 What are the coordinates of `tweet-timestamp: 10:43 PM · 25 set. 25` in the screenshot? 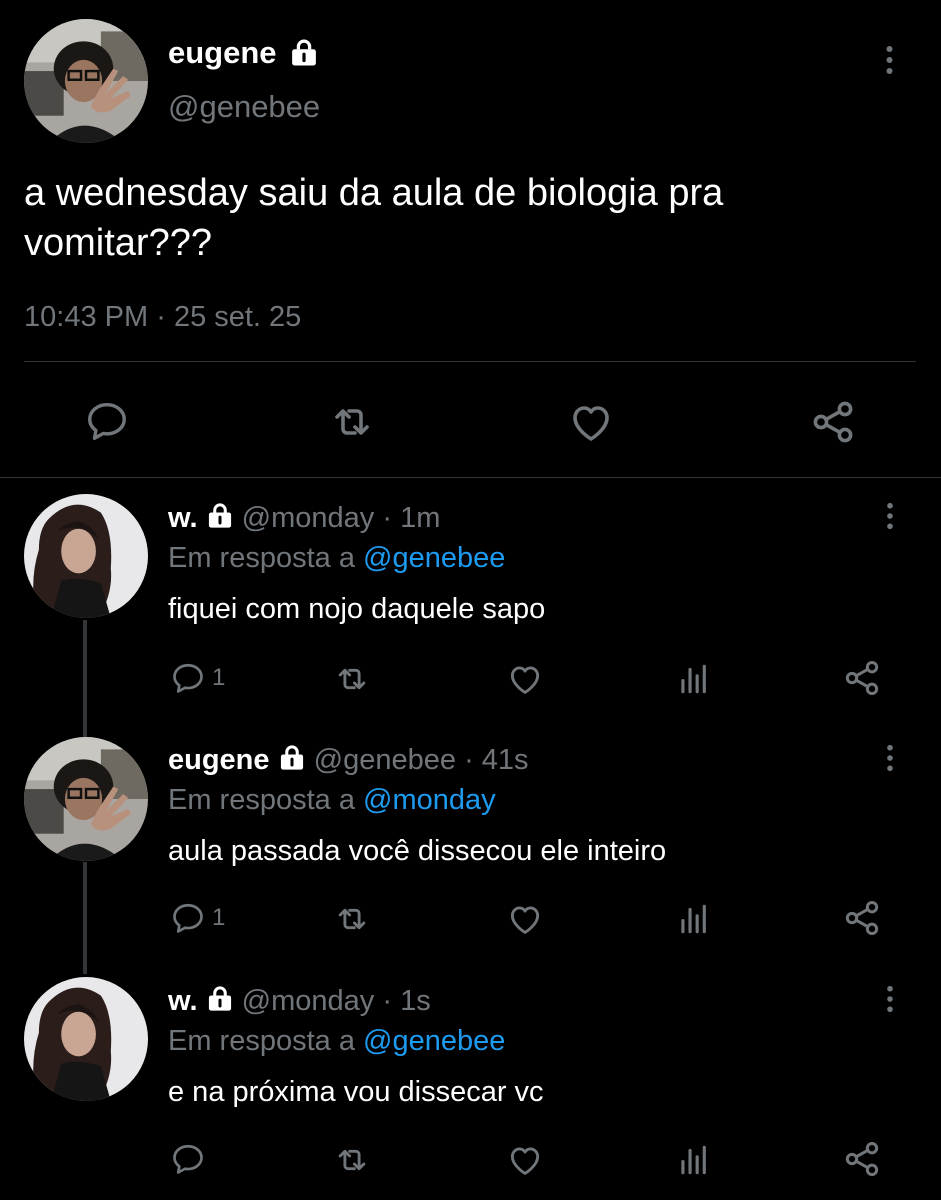 It's located at (162, 317).